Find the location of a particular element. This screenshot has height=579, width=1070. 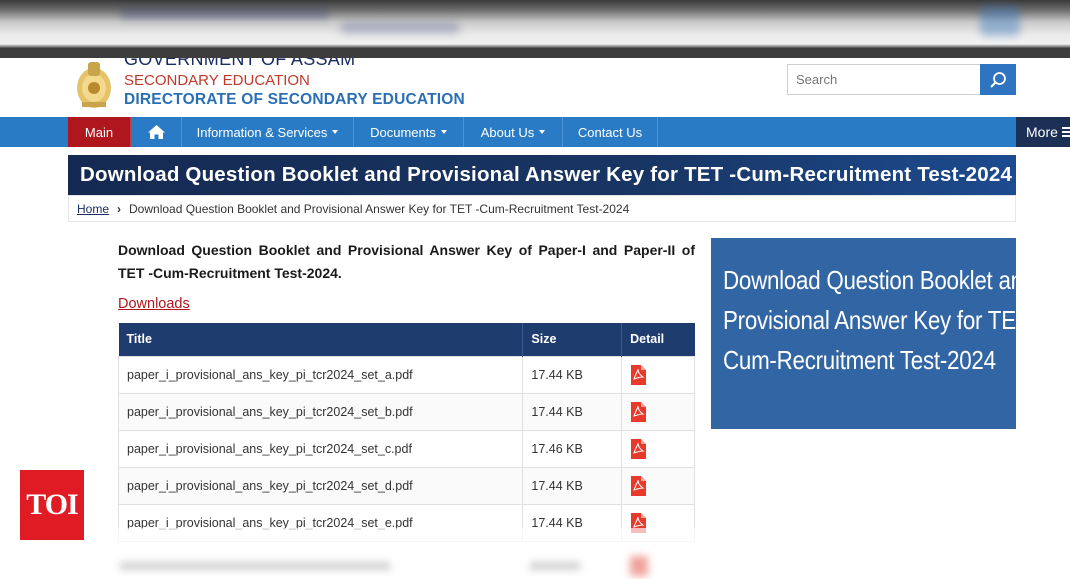

nav-main-label: Main is located at coordinates (99, 132).